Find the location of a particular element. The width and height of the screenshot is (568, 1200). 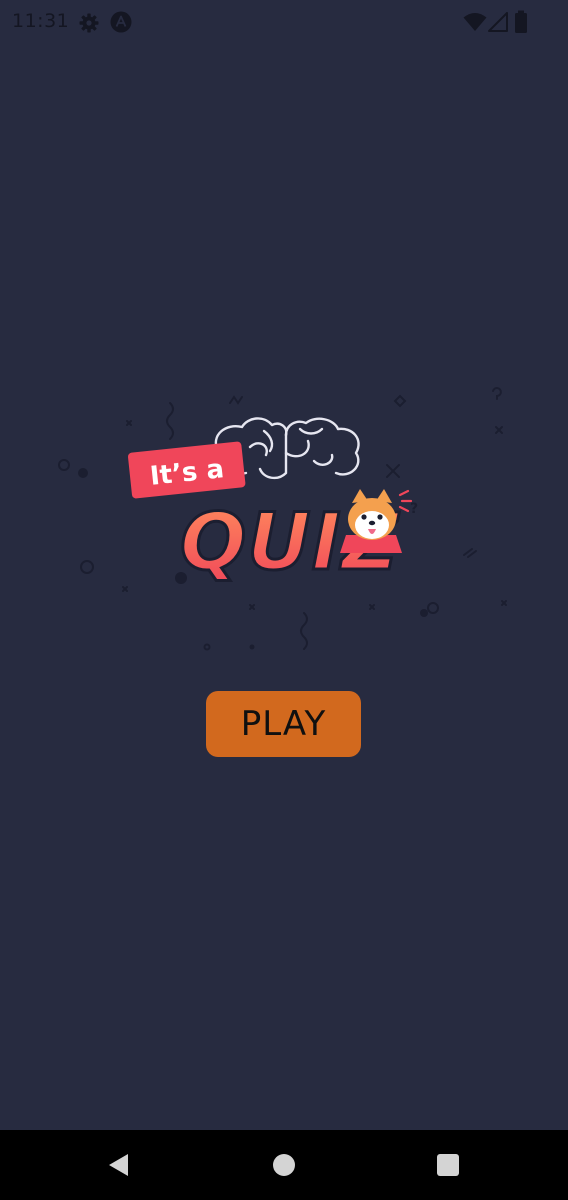

settings-icon is located at coordinates (89, 23).